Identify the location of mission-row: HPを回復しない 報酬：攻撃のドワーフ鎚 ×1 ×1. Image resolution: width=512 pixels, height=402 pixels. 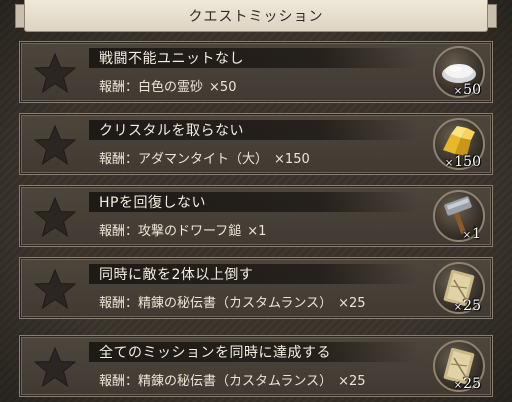
(256, 216).